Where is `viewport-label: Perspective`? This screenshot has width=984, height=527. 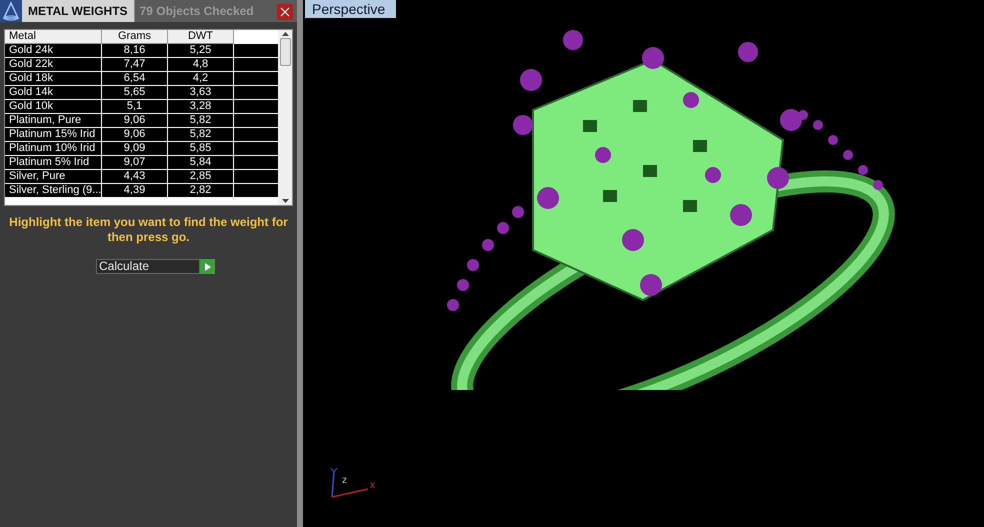
viewport-label: Perspective is located at coordinates (350, 9).